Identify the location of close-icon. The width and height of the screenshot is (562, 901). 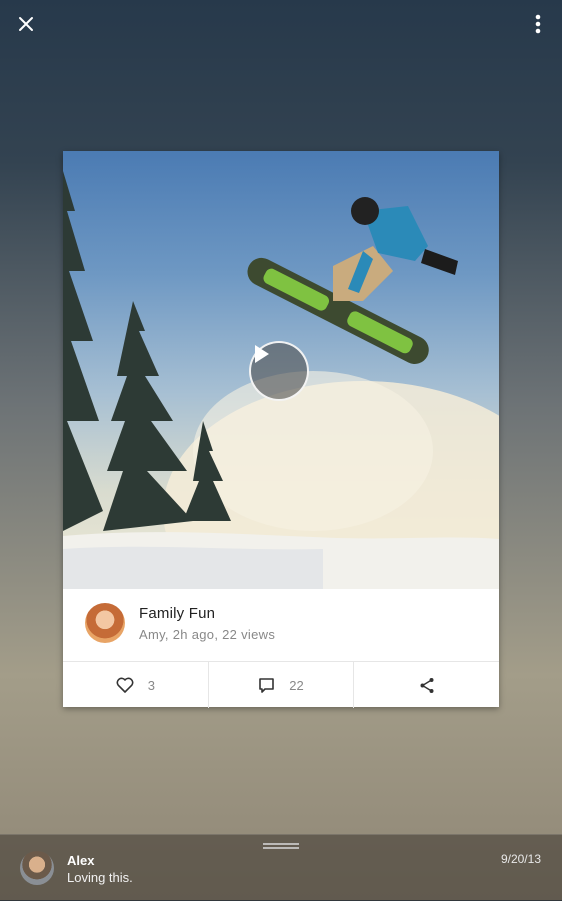
(26, 24).